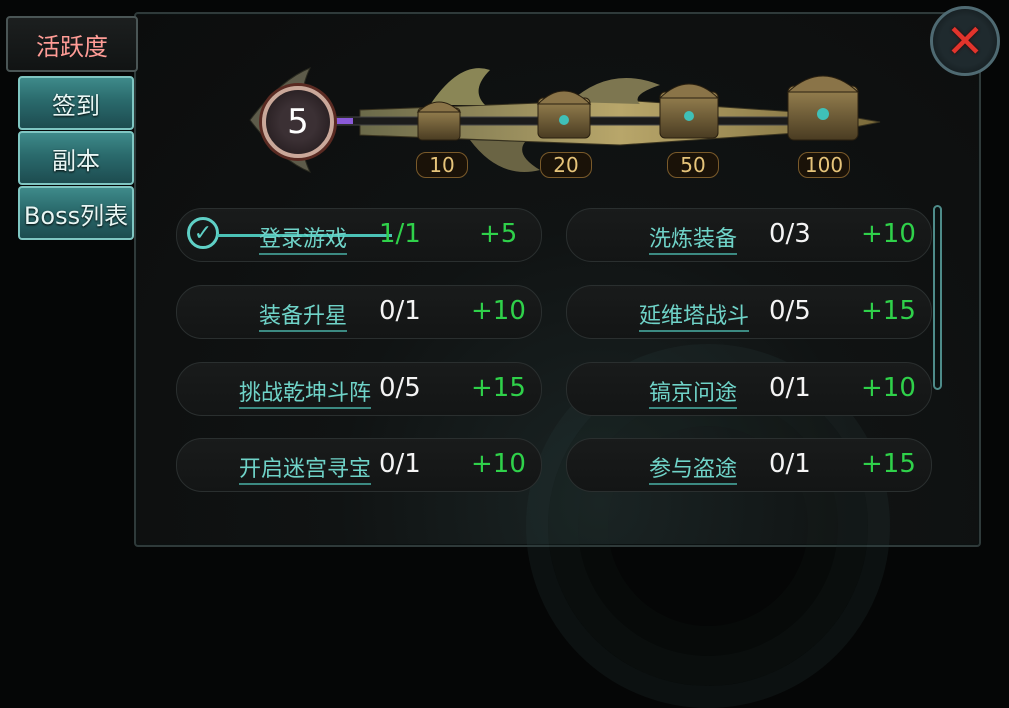 This screenshot has width=1009, height=708. What do you see at coordinates (76, 158) in the screenshot?
I see `tab-dungeon: 副本` at bounding box center [76, 158].